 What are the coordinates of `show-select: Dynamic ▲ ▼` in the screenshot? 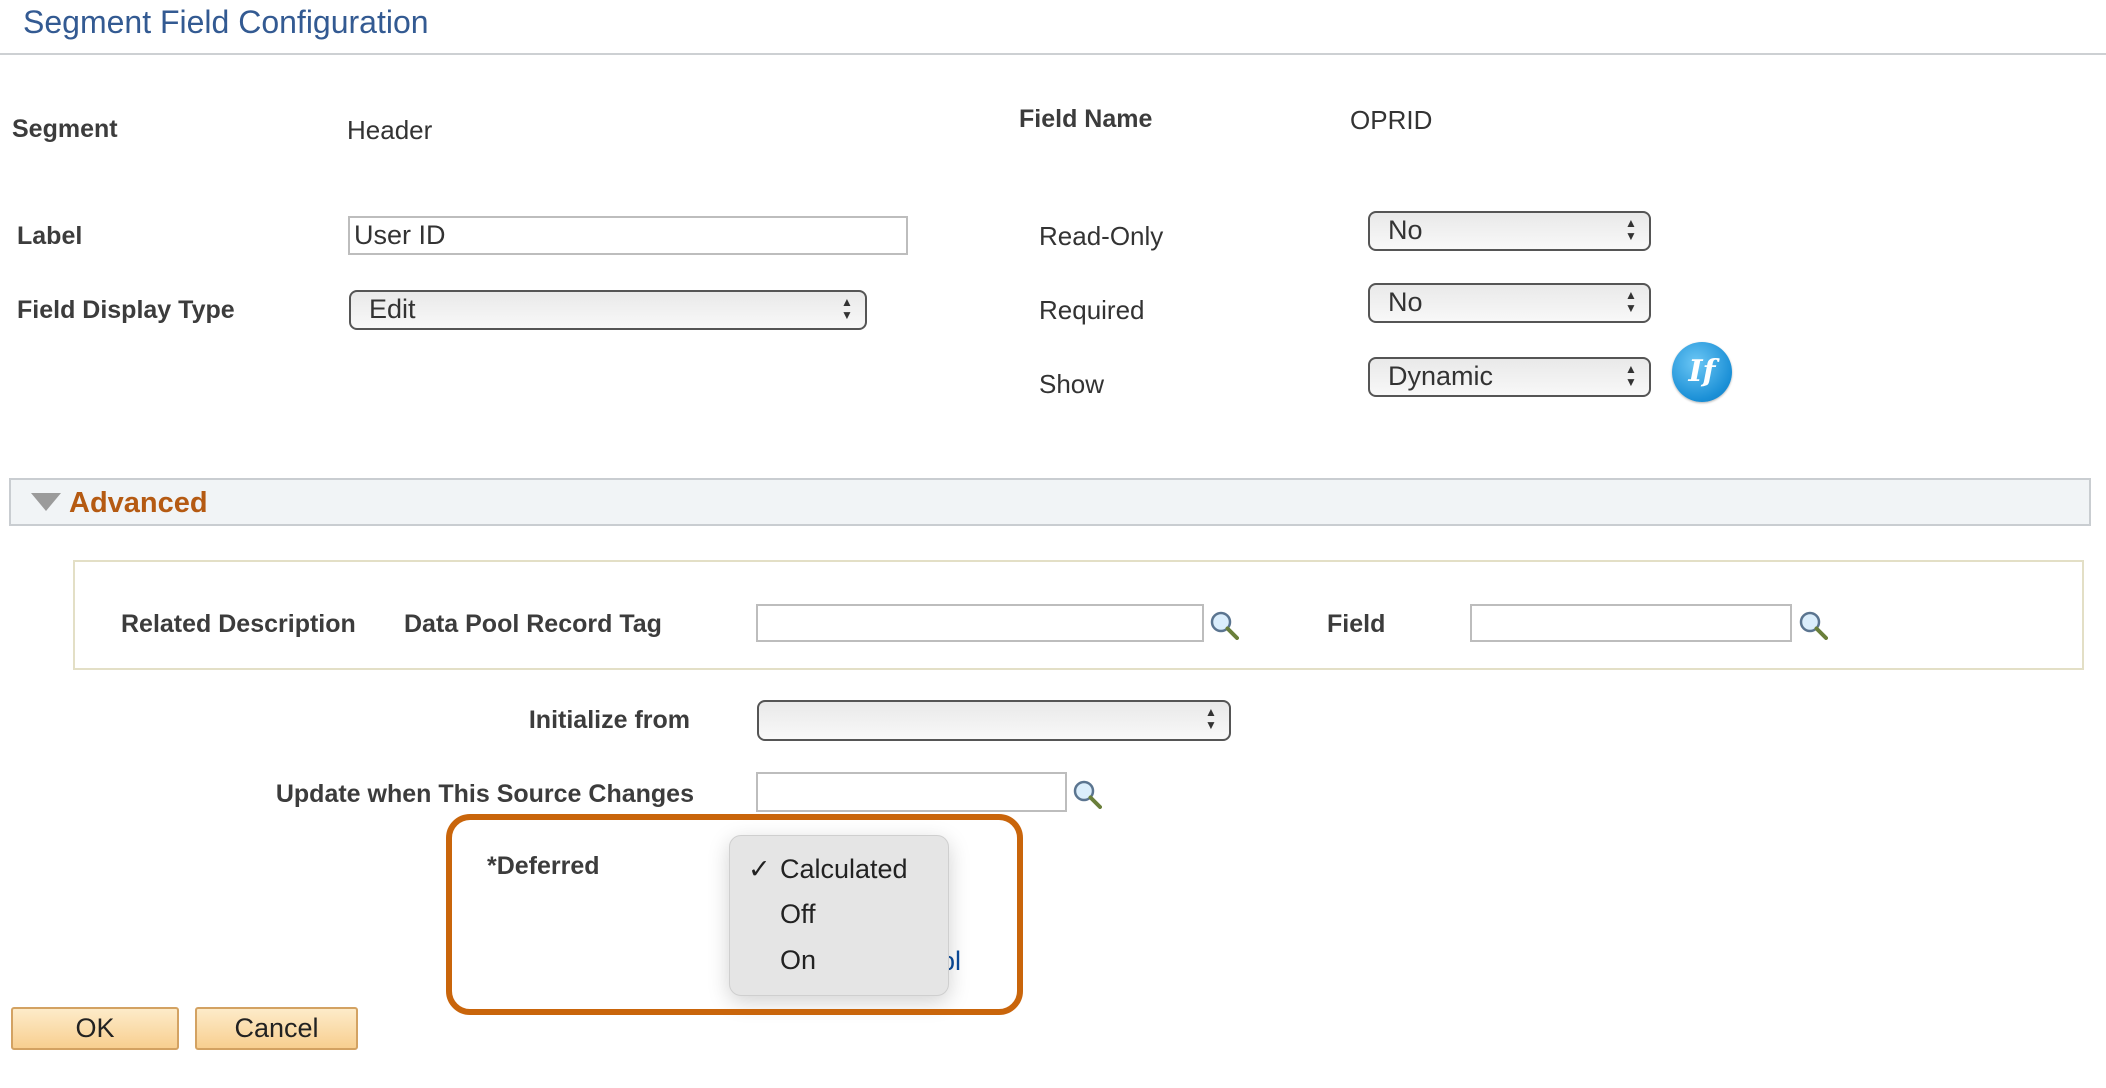 It's located at (1509, 377).